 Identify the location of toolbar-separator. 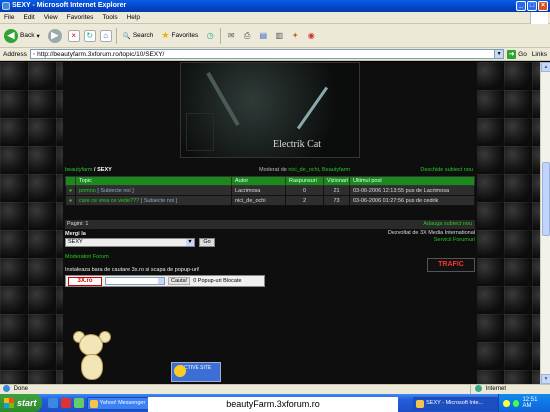
(116, 35).